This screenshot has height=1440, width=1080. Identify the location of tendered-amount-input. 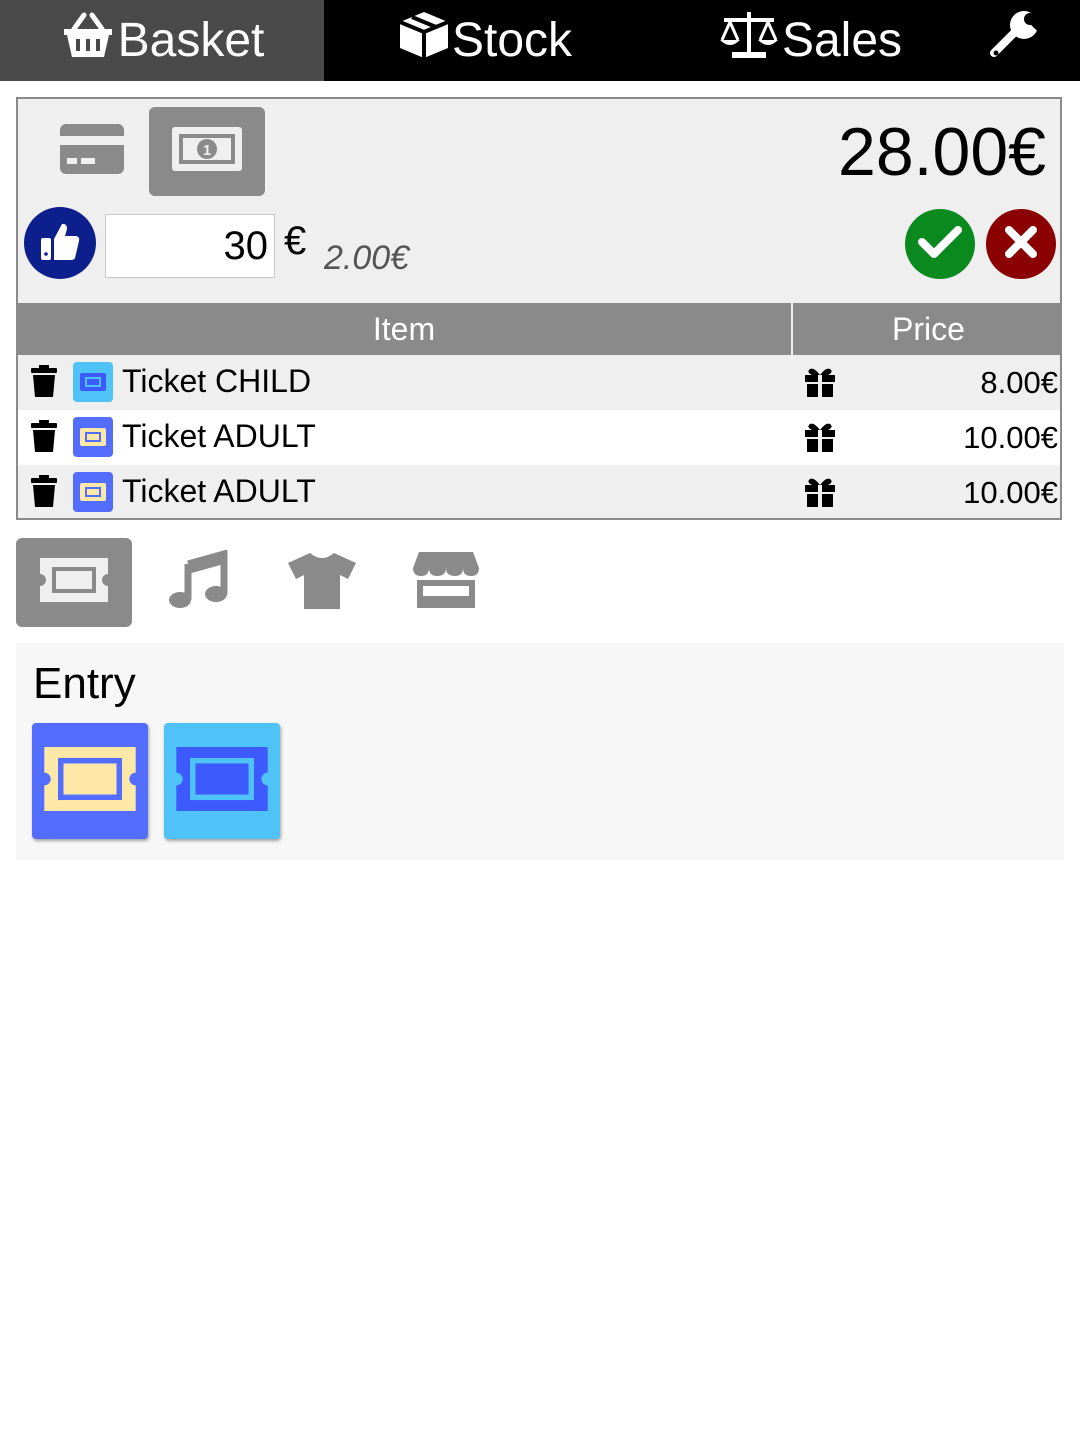
(190, 246).